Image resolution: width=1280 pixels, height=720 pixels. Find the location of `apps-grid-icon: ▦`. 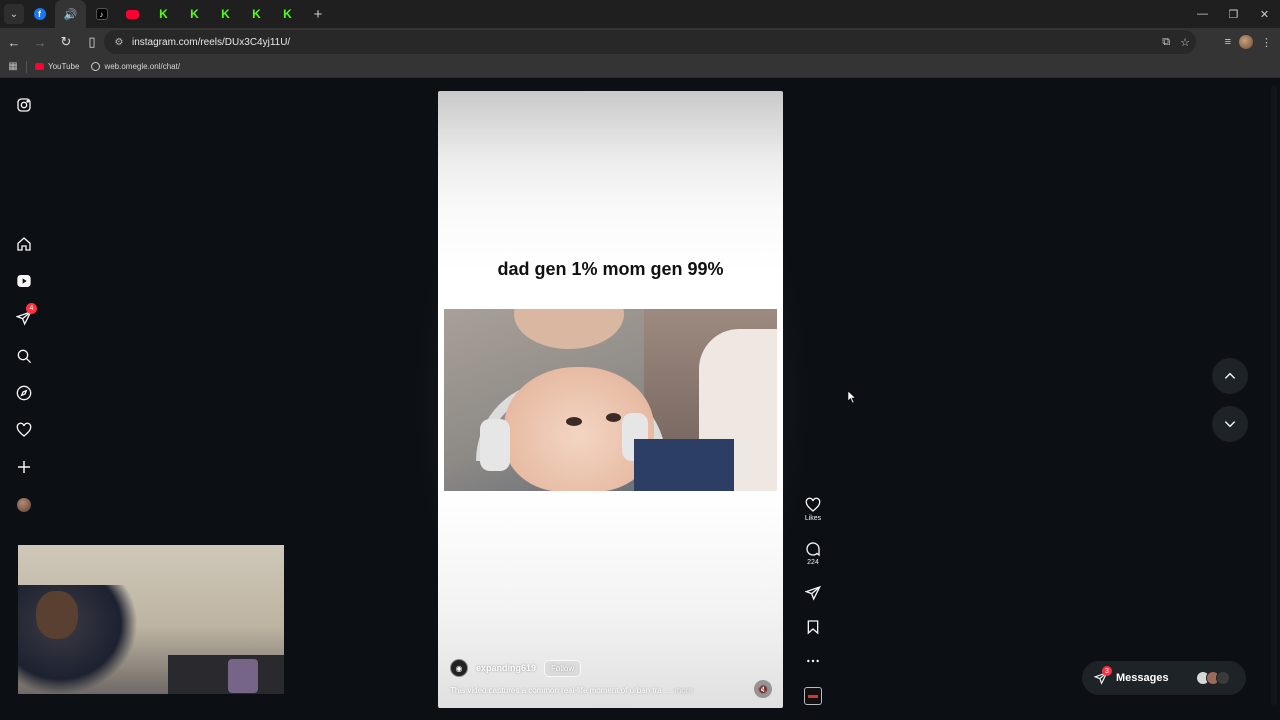

apps-grid-icon: ▦ is located at coordinates (13, 66).